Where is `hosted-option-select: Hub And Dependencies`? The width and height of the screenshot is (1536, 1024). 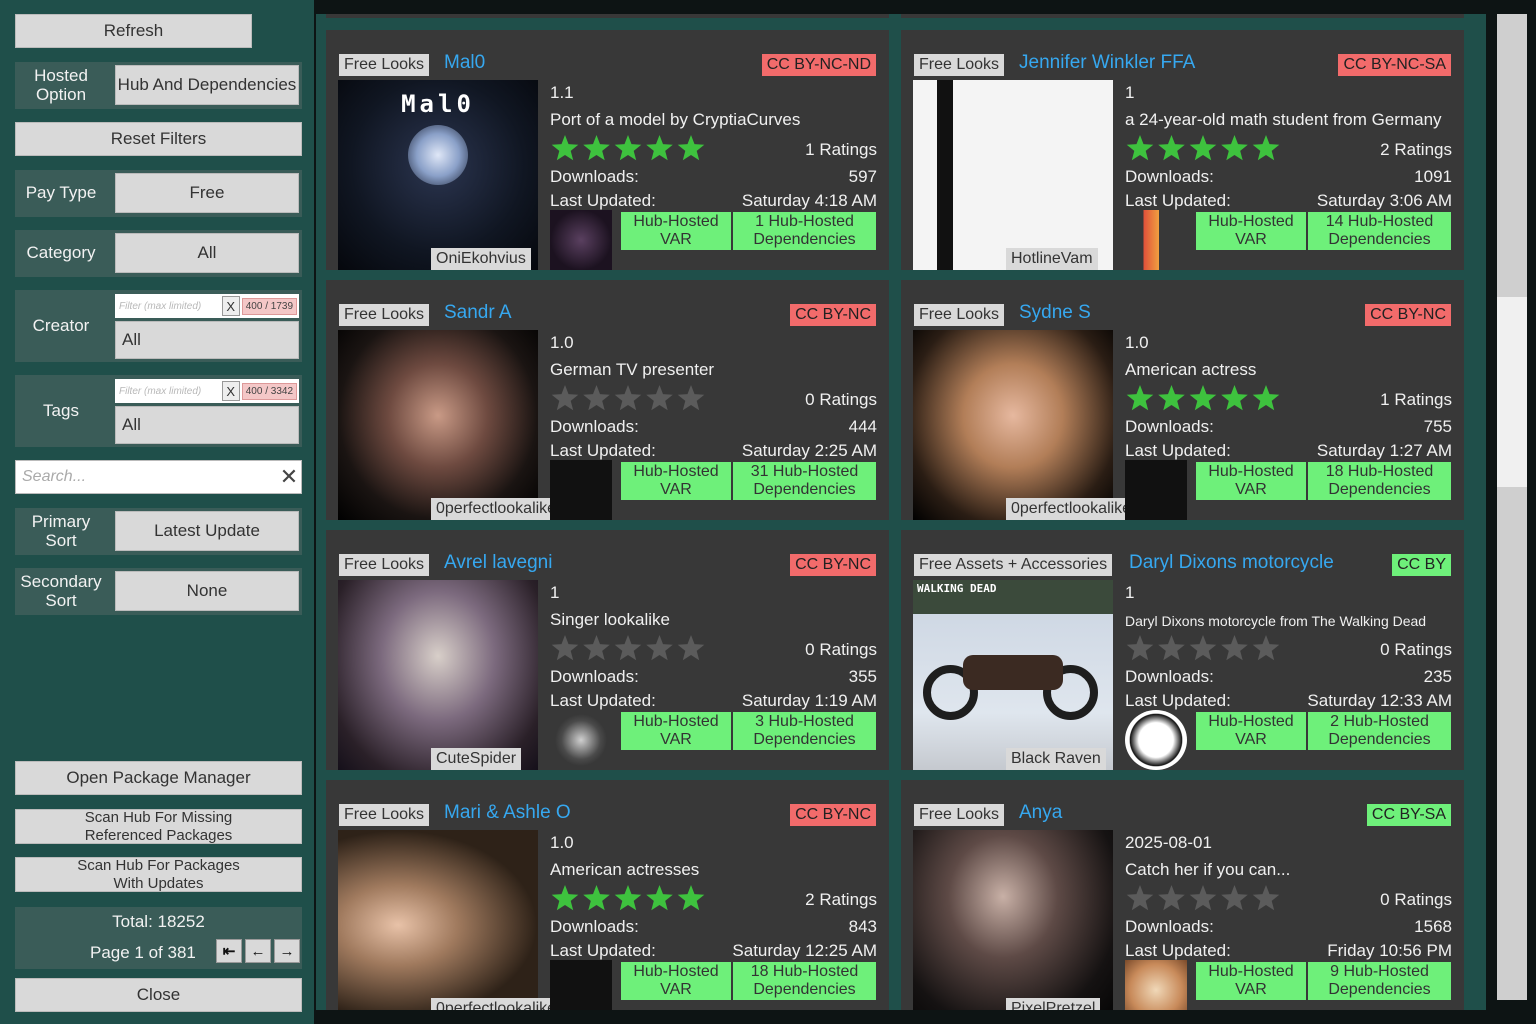
hosted-option-select: Hub And Dependencies is located at coordinates (207, 85).